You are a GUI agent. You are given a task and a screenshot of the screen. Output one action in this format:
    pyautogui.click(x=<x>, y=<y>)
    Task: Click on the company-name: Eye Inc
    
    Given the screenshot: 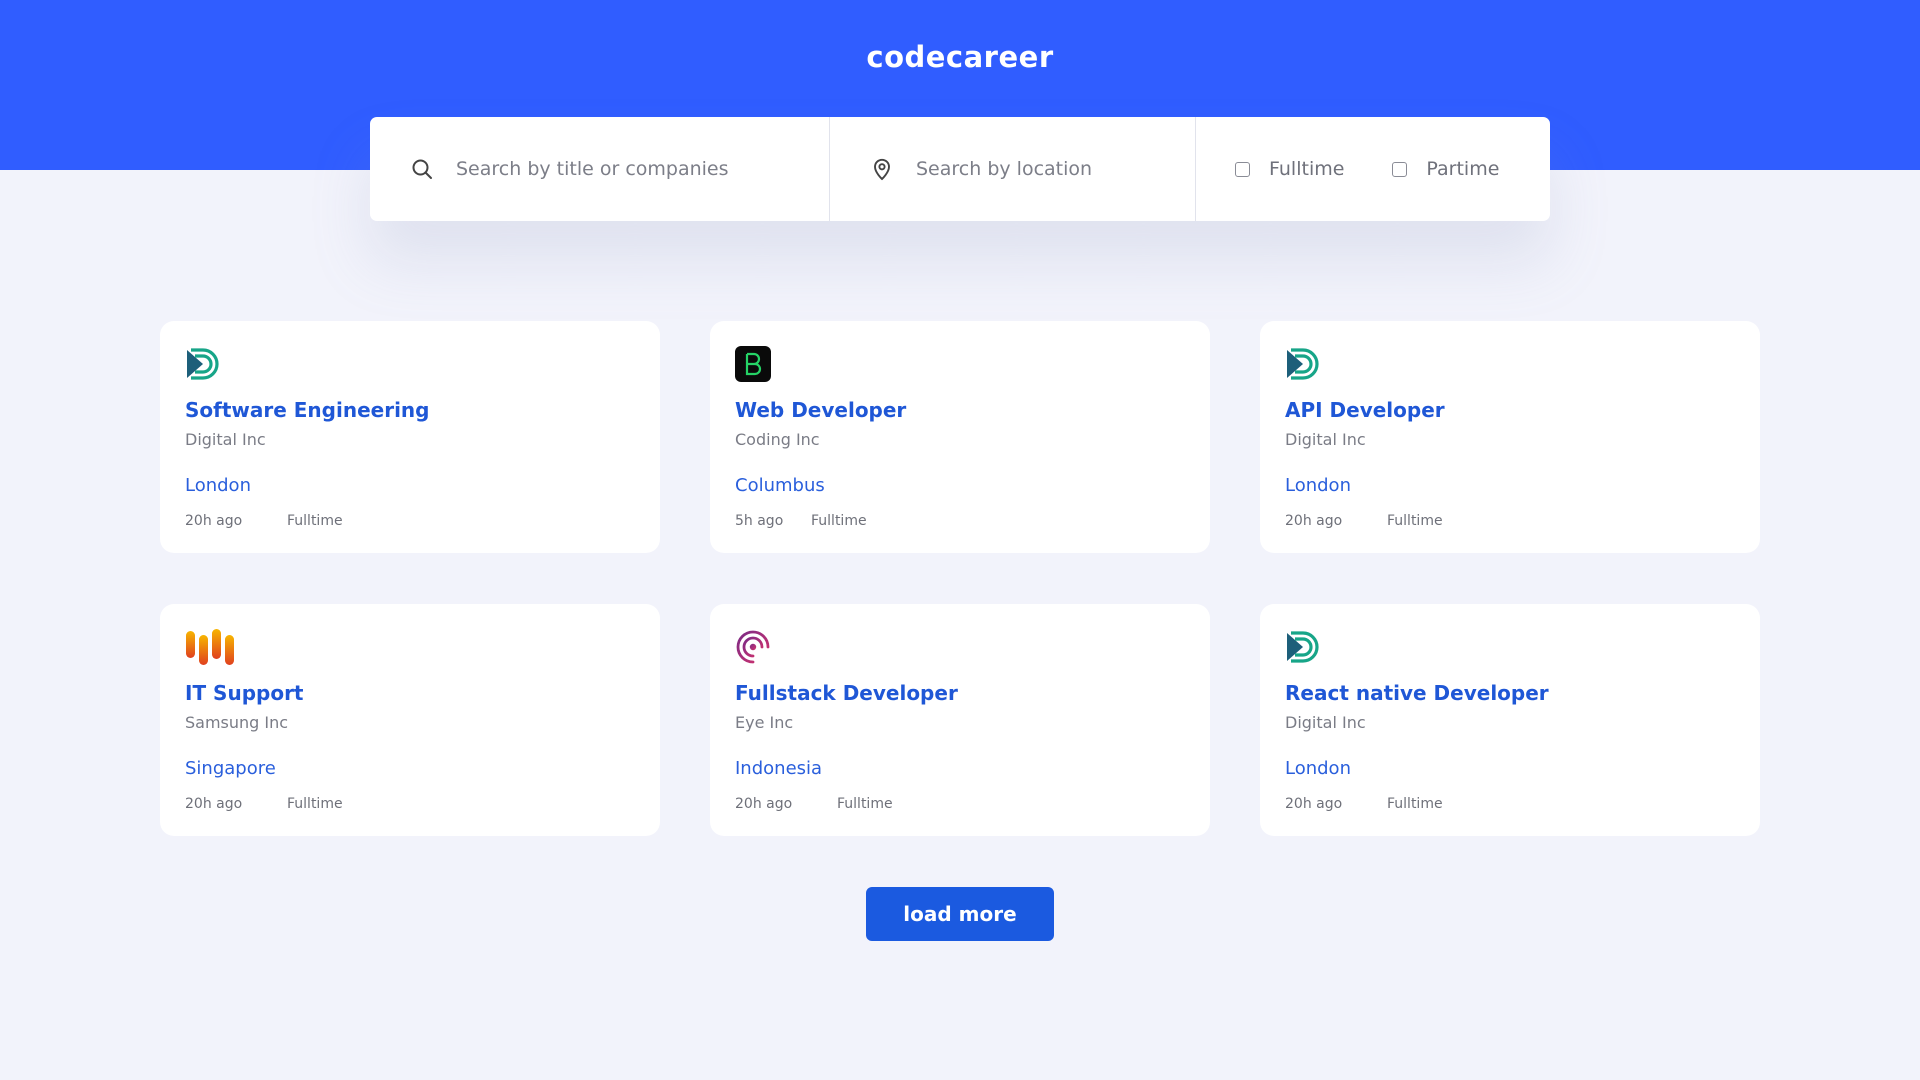 What is the action you would take?
    pyautogui.click(x=764, y=722)
    